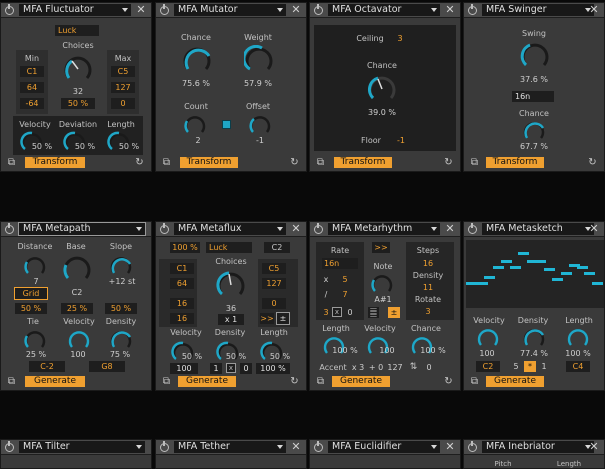 The height and width of the screenshot is (469, 605). What do you see at coordinates (578, 338) in the screenshot?
I see `length-knob` at bounding box center [578, 338].